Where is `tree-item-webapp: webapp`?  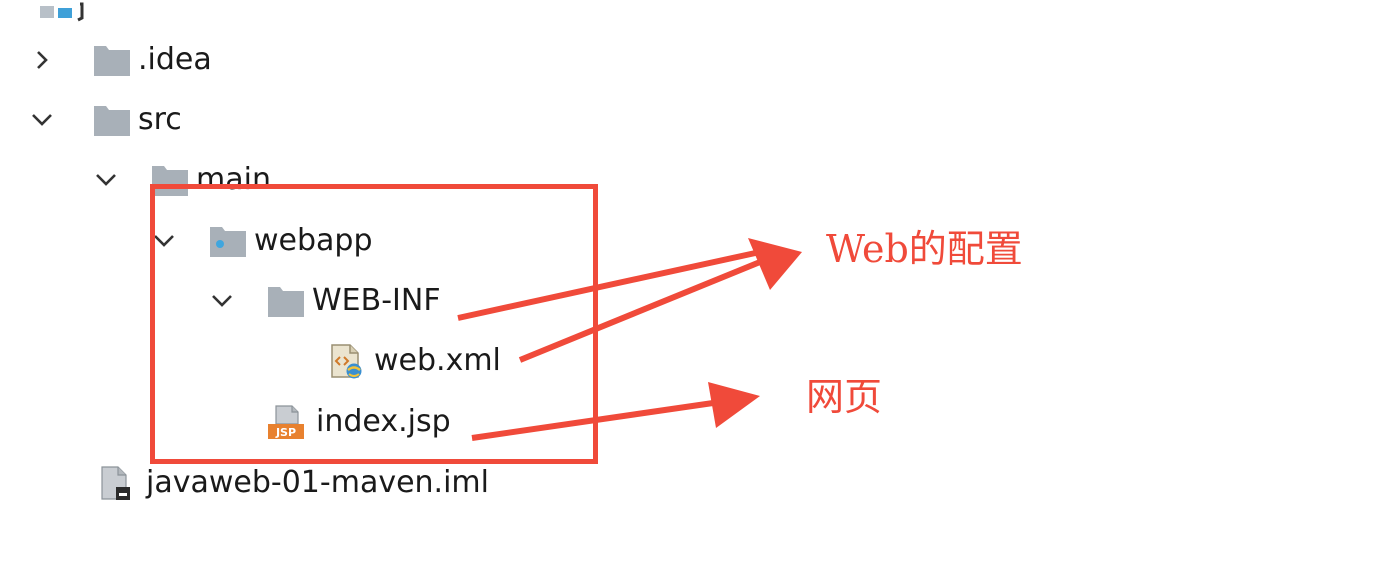
tree-item-webapp: webapp is located at coordinates (263, 241).